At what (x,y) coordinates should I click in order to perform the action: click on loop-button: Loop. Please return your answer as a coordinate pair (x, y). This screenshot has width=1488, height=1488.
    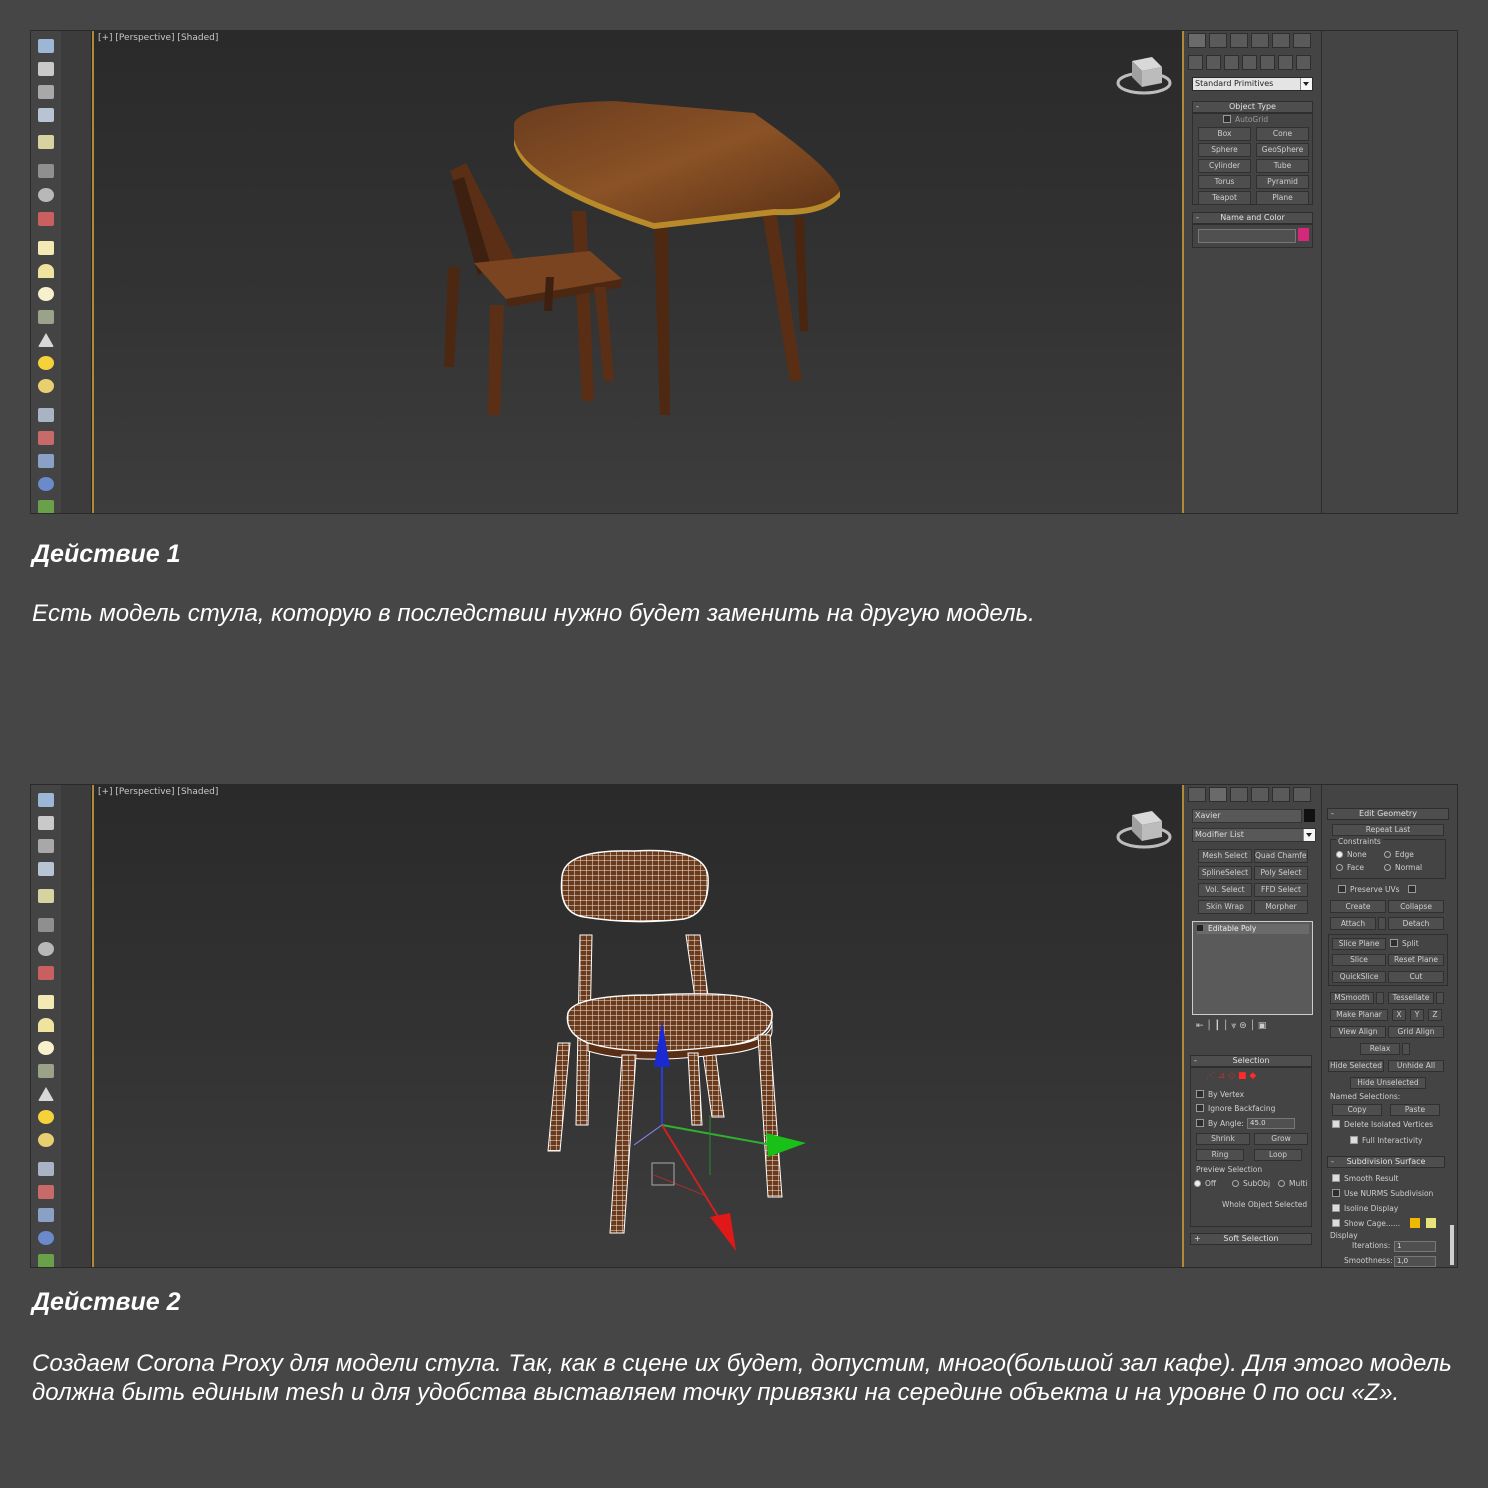
    Looking at the image, I should click on (1278, 1155).